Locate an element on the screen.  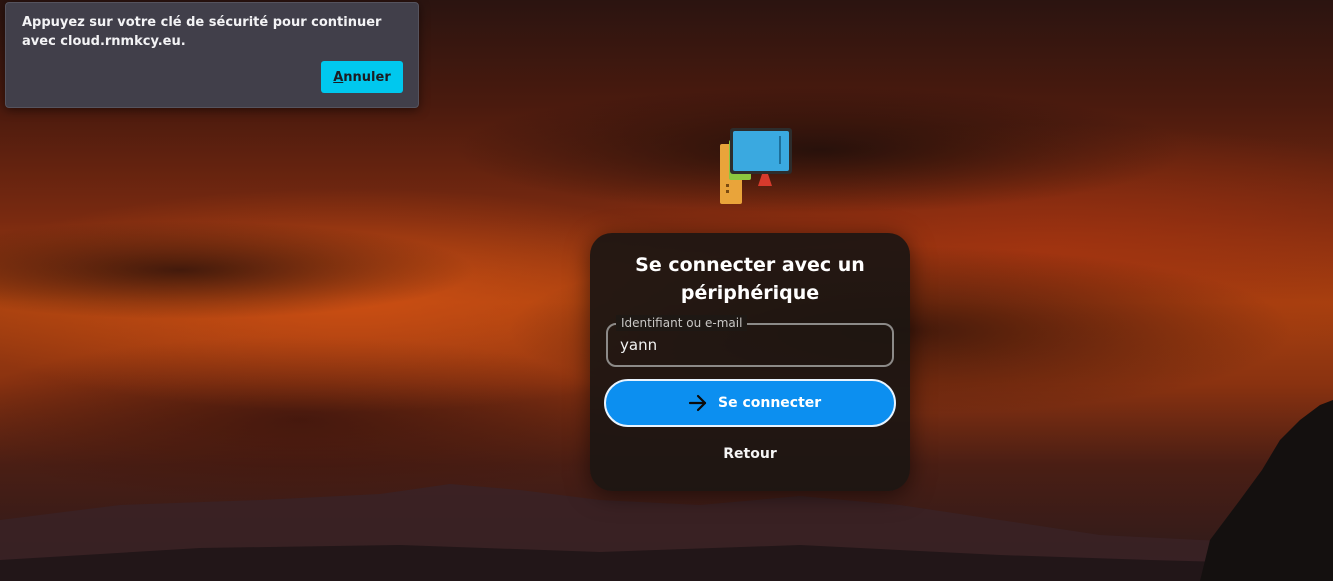
arrow-right-icon is located at coordinates (697, 403).